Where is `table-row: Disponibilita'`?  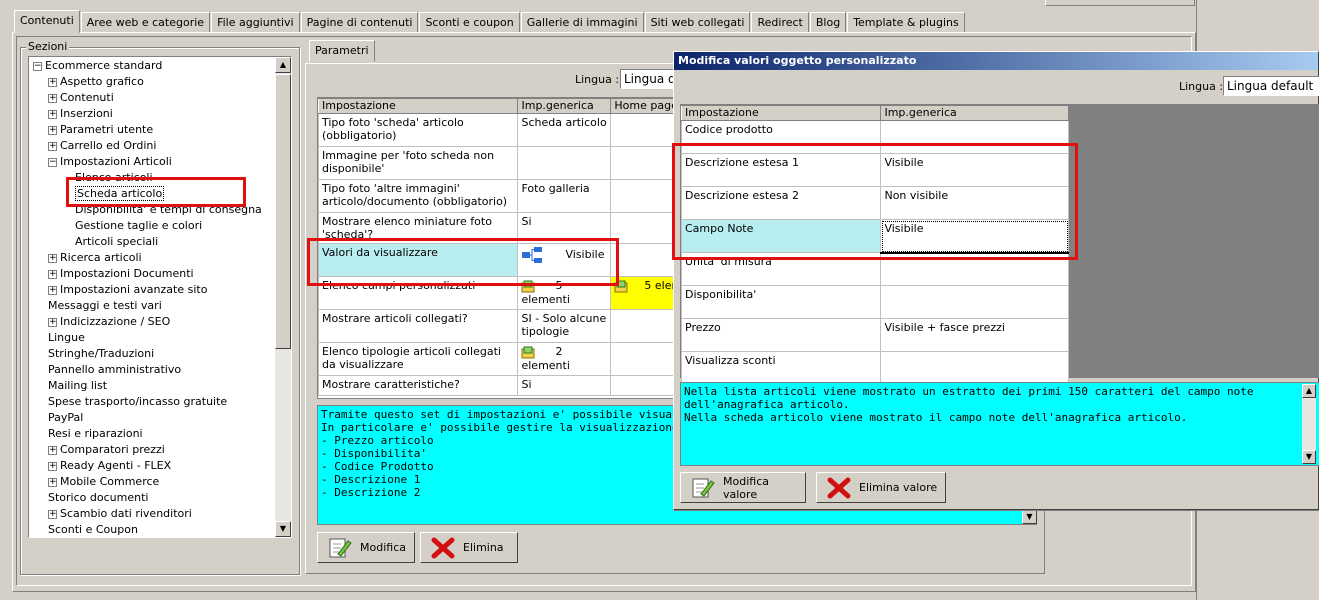 table-row: Disponibilita' is located at coordinates (874, 302).